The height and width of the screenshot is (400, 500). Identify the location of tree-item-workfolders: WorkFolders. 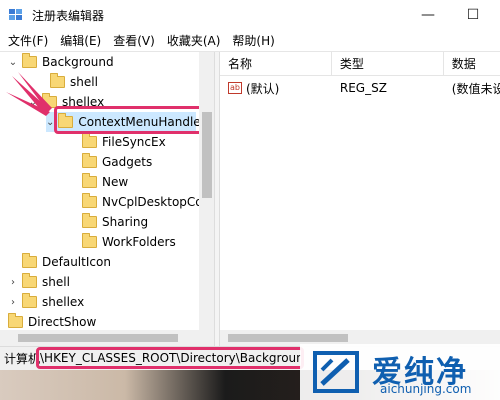
(129, 242).